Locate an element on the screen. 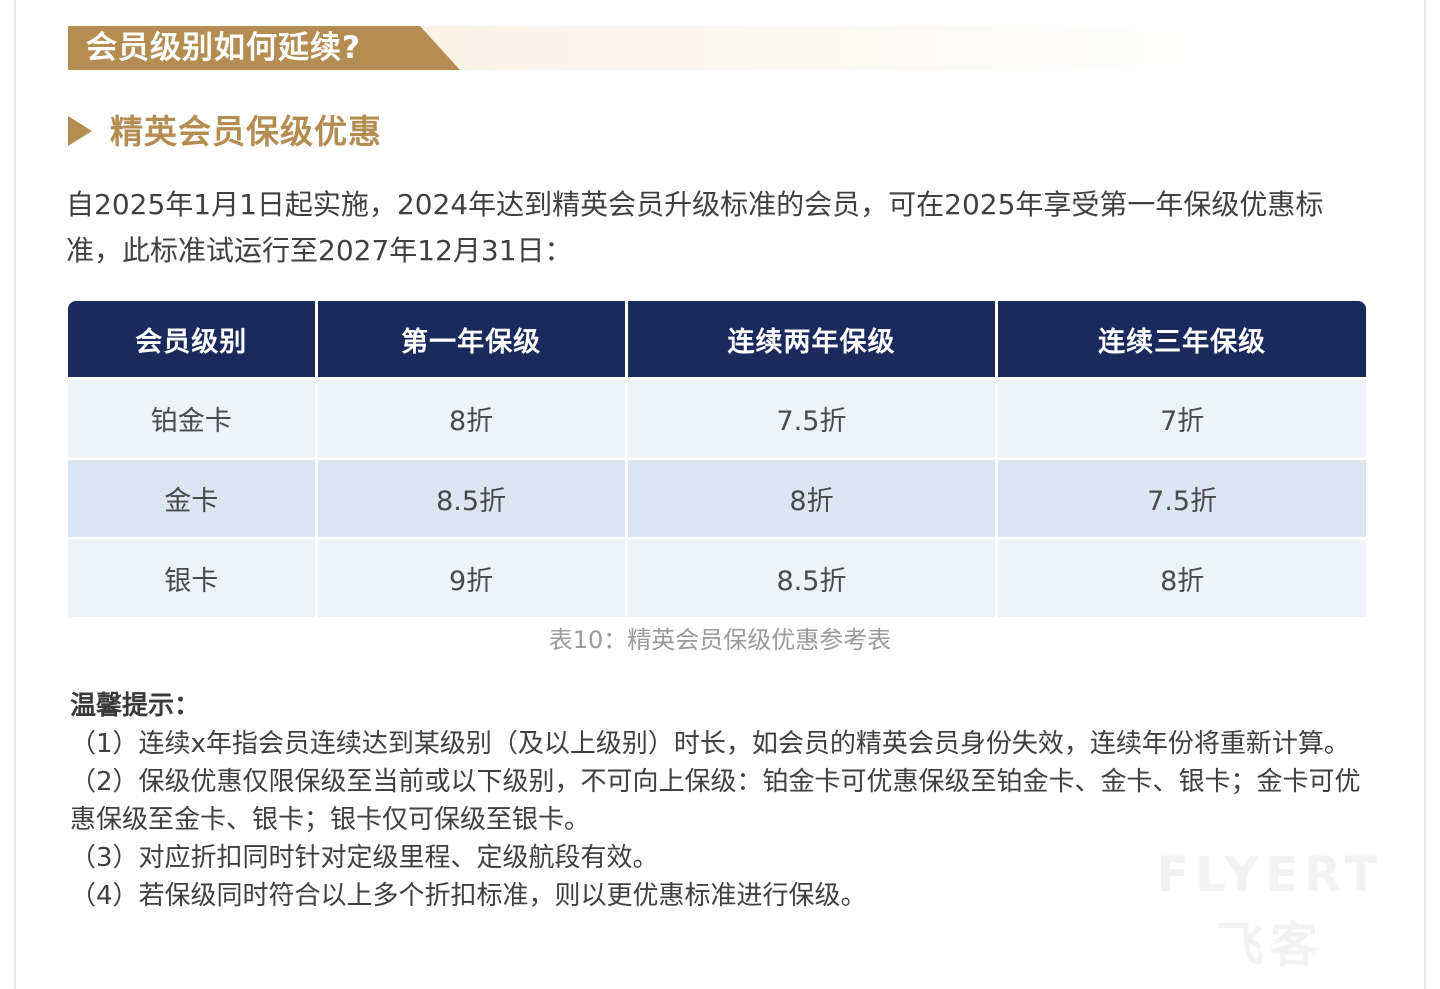  table-row: 银卡 9折 8.5折 8折 is located at coordinates (717, 578).